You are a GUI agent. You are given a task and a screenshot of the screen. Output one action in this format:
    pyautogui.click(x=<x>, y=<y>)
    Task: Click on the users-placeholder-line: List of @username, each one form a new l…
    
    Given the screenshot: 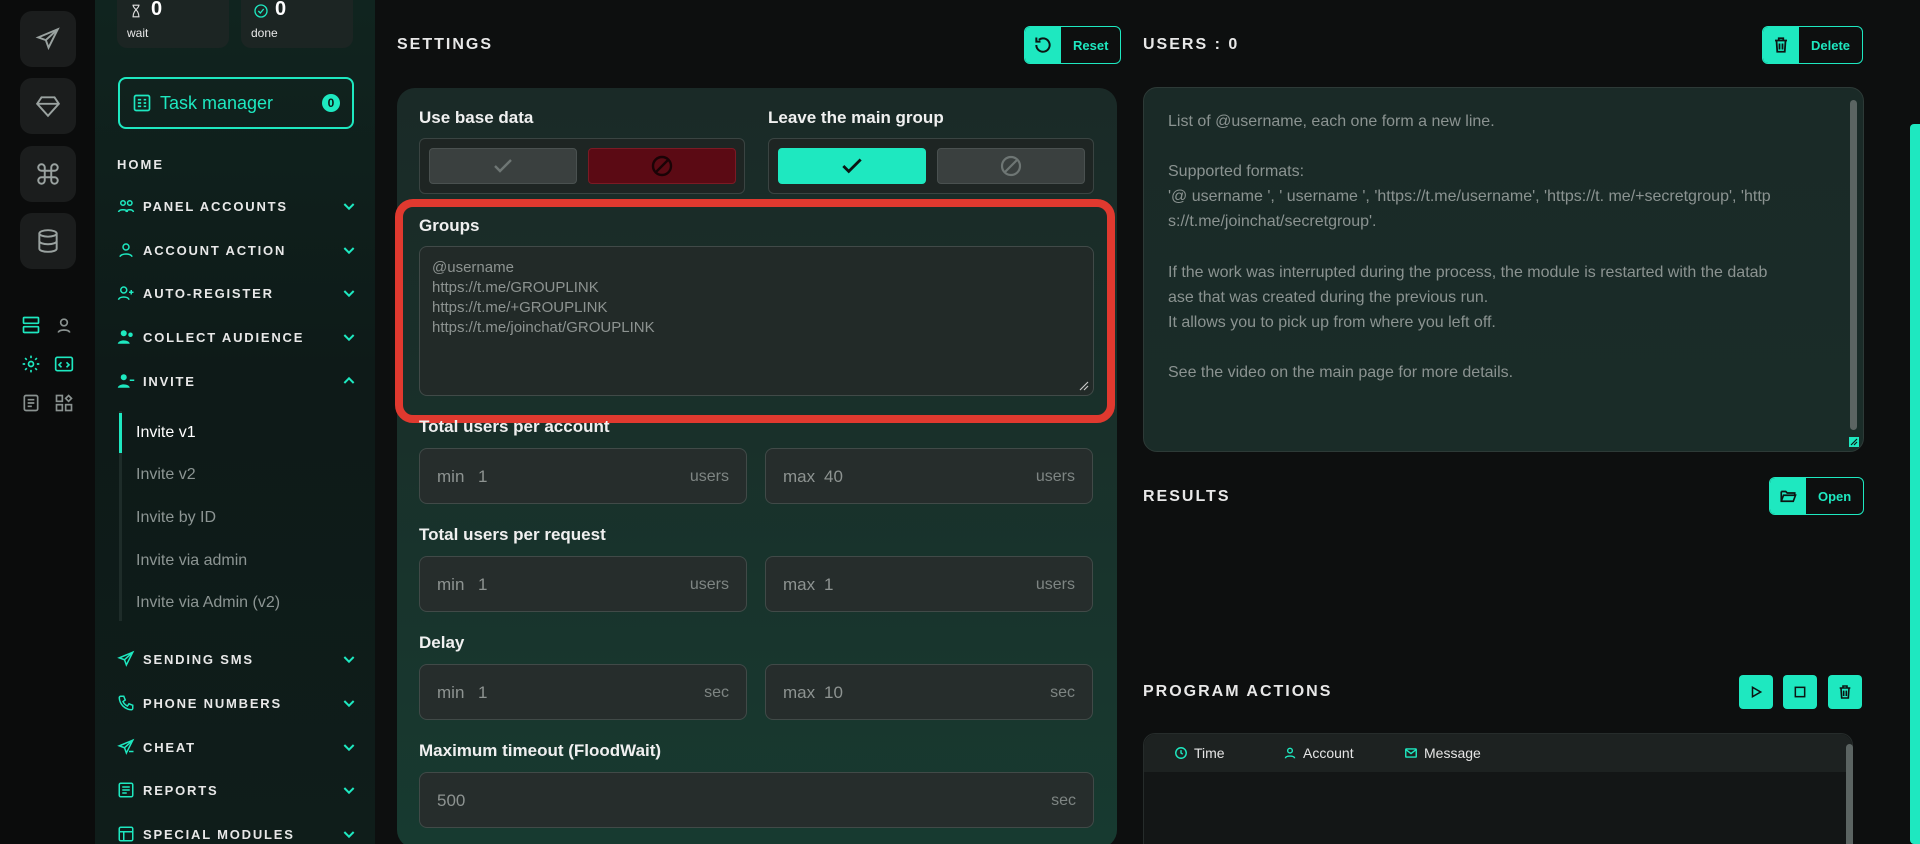 What is the action you would take?
    pyautogui.click(x=1331, y=121)
    